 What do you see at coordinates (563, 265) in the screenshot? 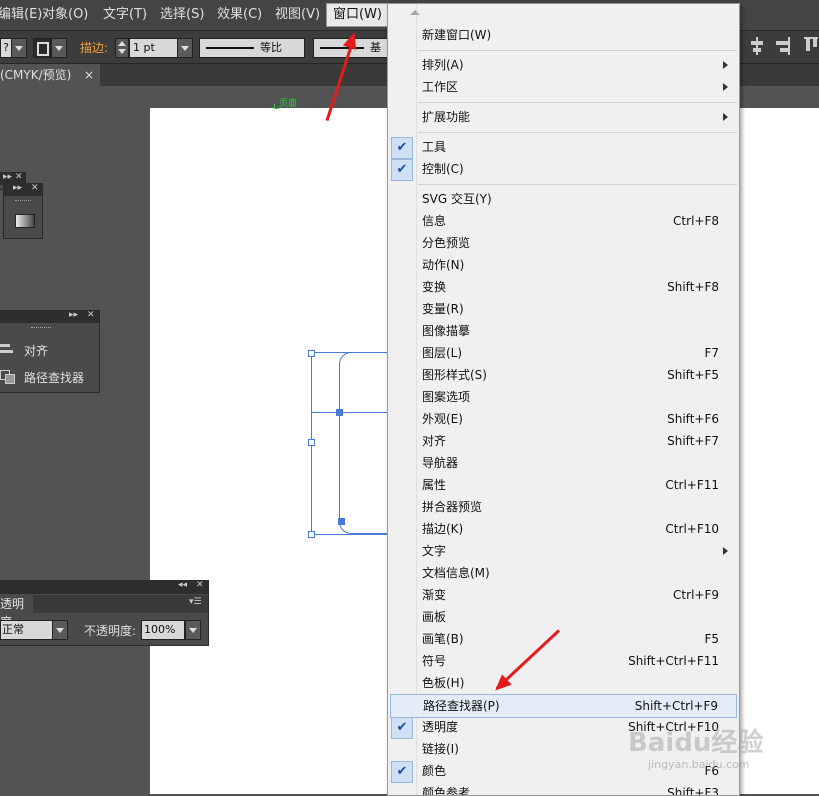
I see `menu-item: 动作(N)` at bounding box center [563, 265].